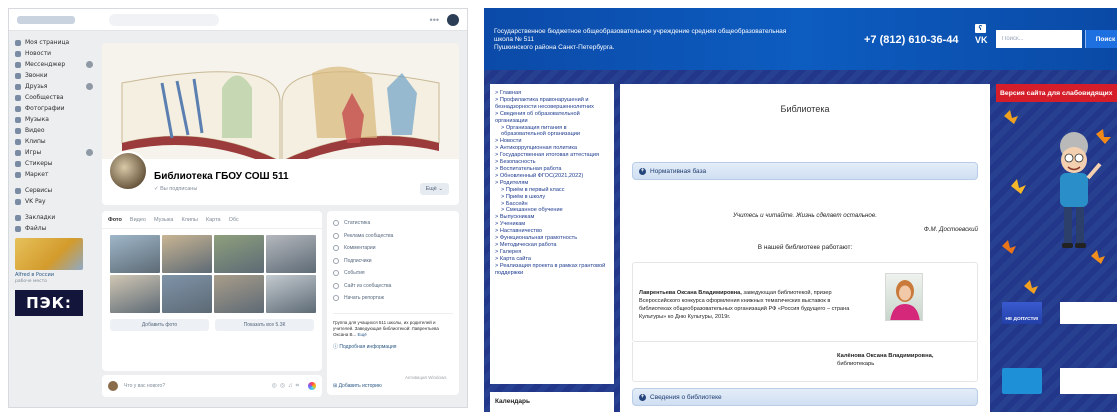 The image size is (1117, 412). Describe the element at coordinates (138, 220) in the screenshot. I see `media-tab: Видео` at that location.